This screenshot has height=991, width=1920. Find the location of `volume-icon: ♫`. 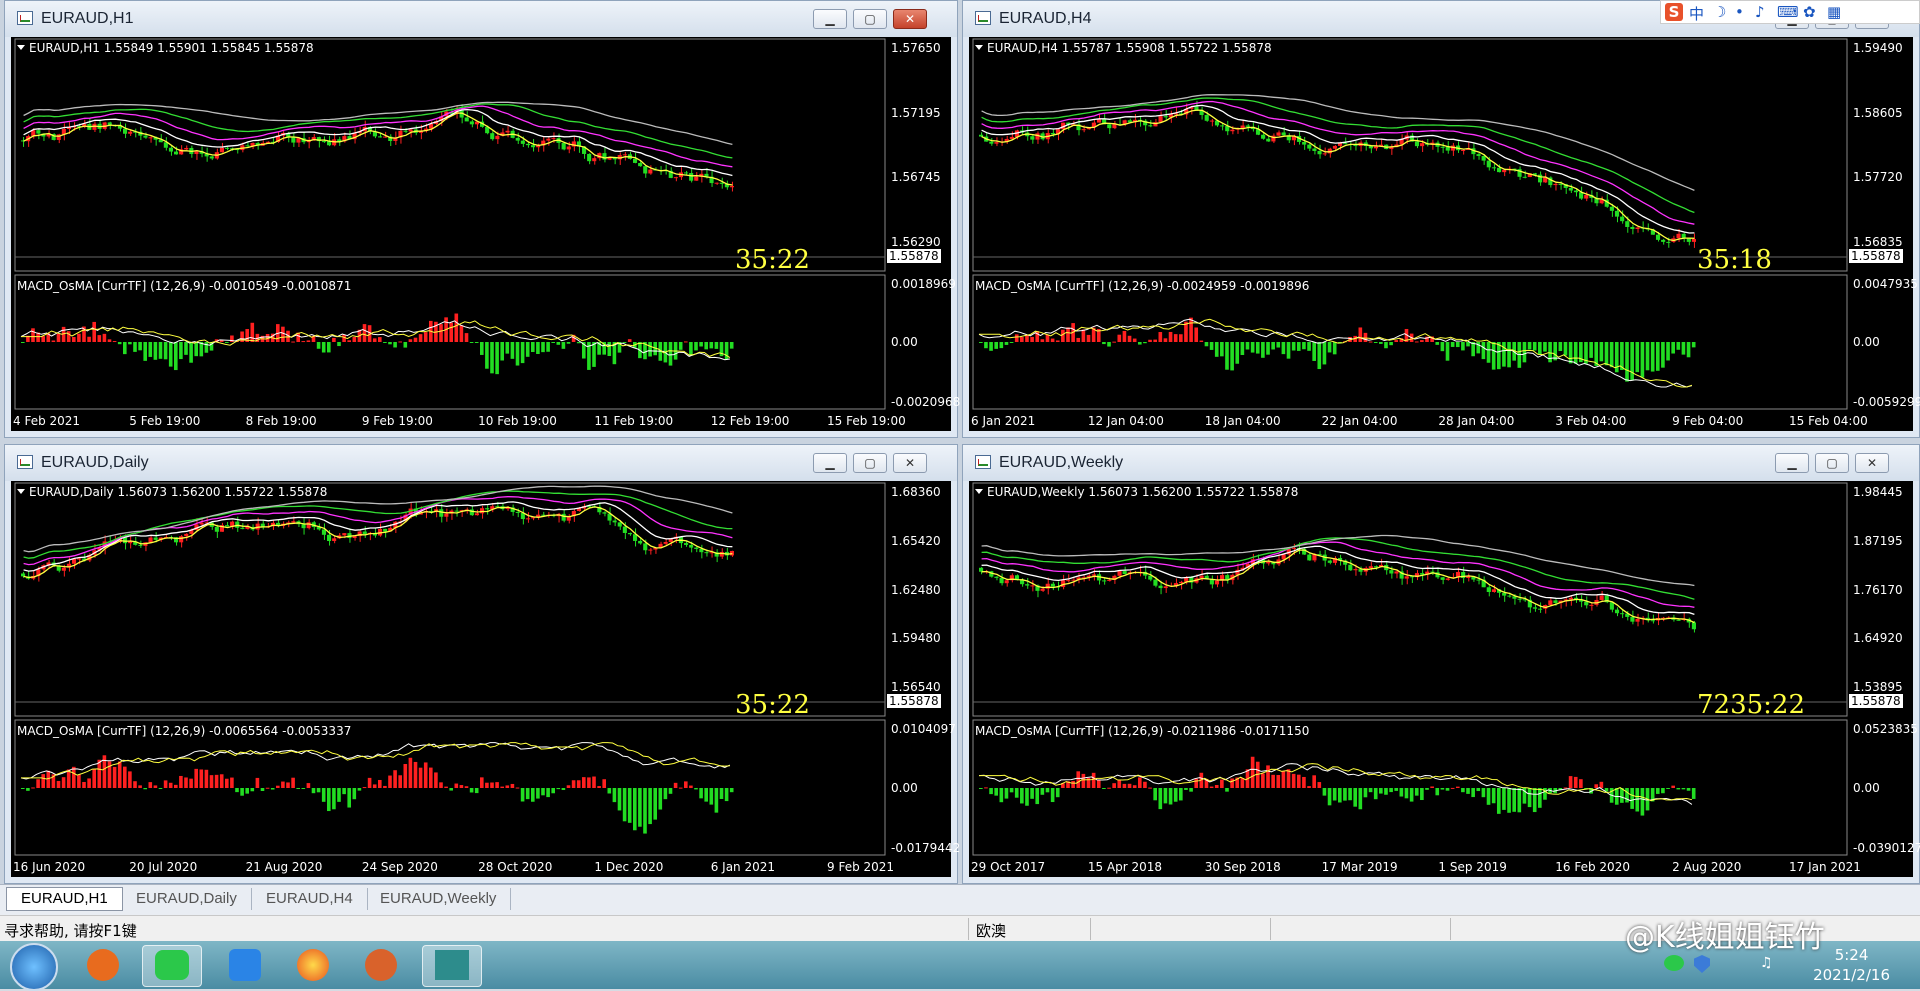

volume-icon: ♫ is located at coordinates (1769, 963).